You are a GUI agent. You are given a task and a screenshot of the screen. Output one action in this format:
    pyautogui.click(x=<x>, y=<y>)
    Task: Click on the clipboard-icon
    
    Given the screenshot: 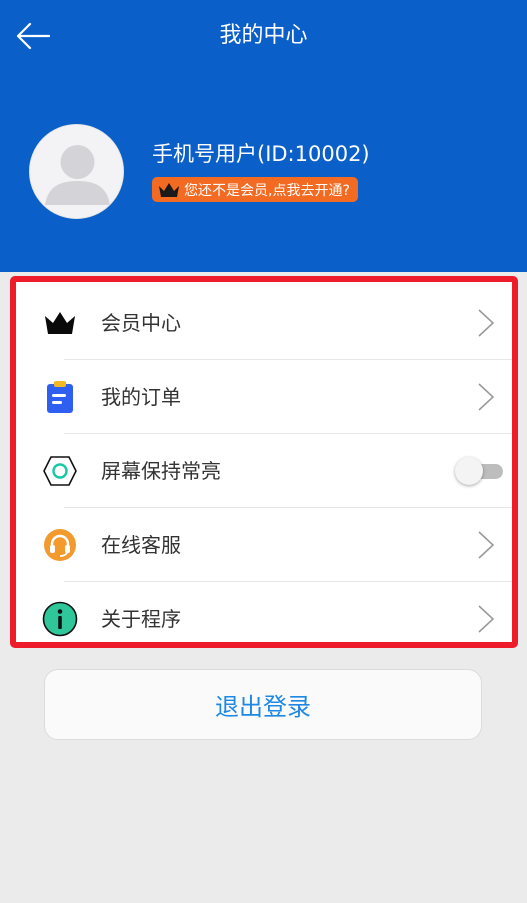 What is the action you would take?
    pyautogui.click(x=60, y=397)
    